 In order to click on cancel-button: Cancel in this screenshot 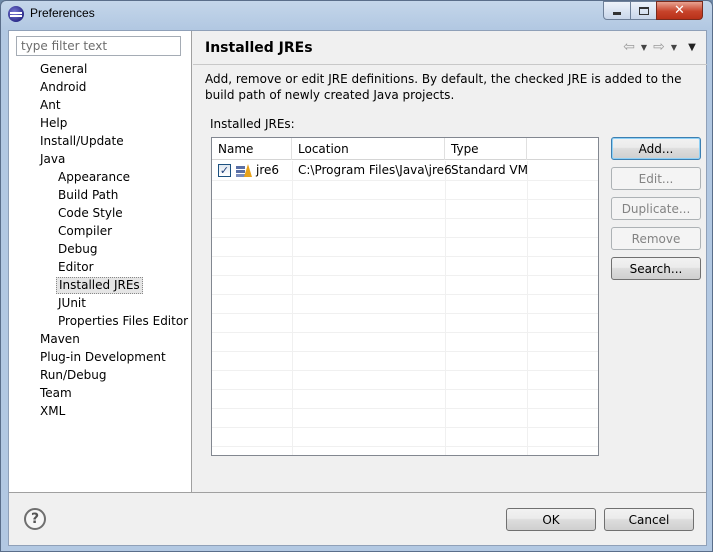, I will do `click(649, 519)`.